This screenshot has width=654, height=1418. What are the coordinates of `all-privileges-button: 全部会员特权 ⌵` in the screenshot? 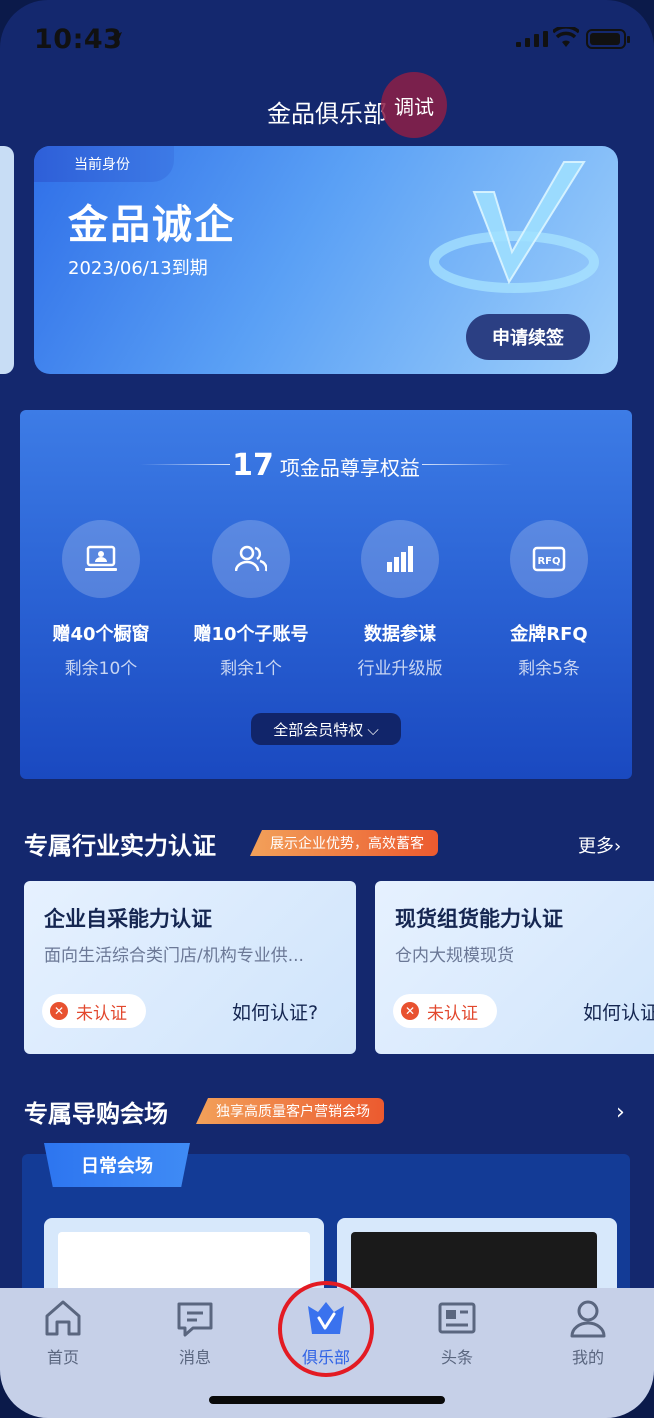 It's located at (326, 729).